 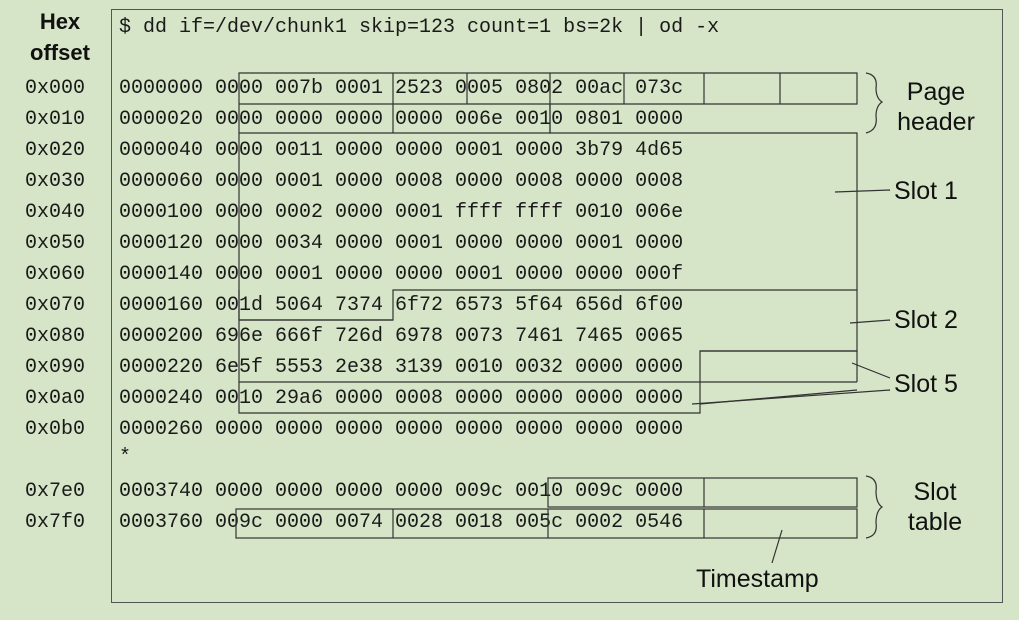 I want to click on page-header-box, so click(x=548, y=103).